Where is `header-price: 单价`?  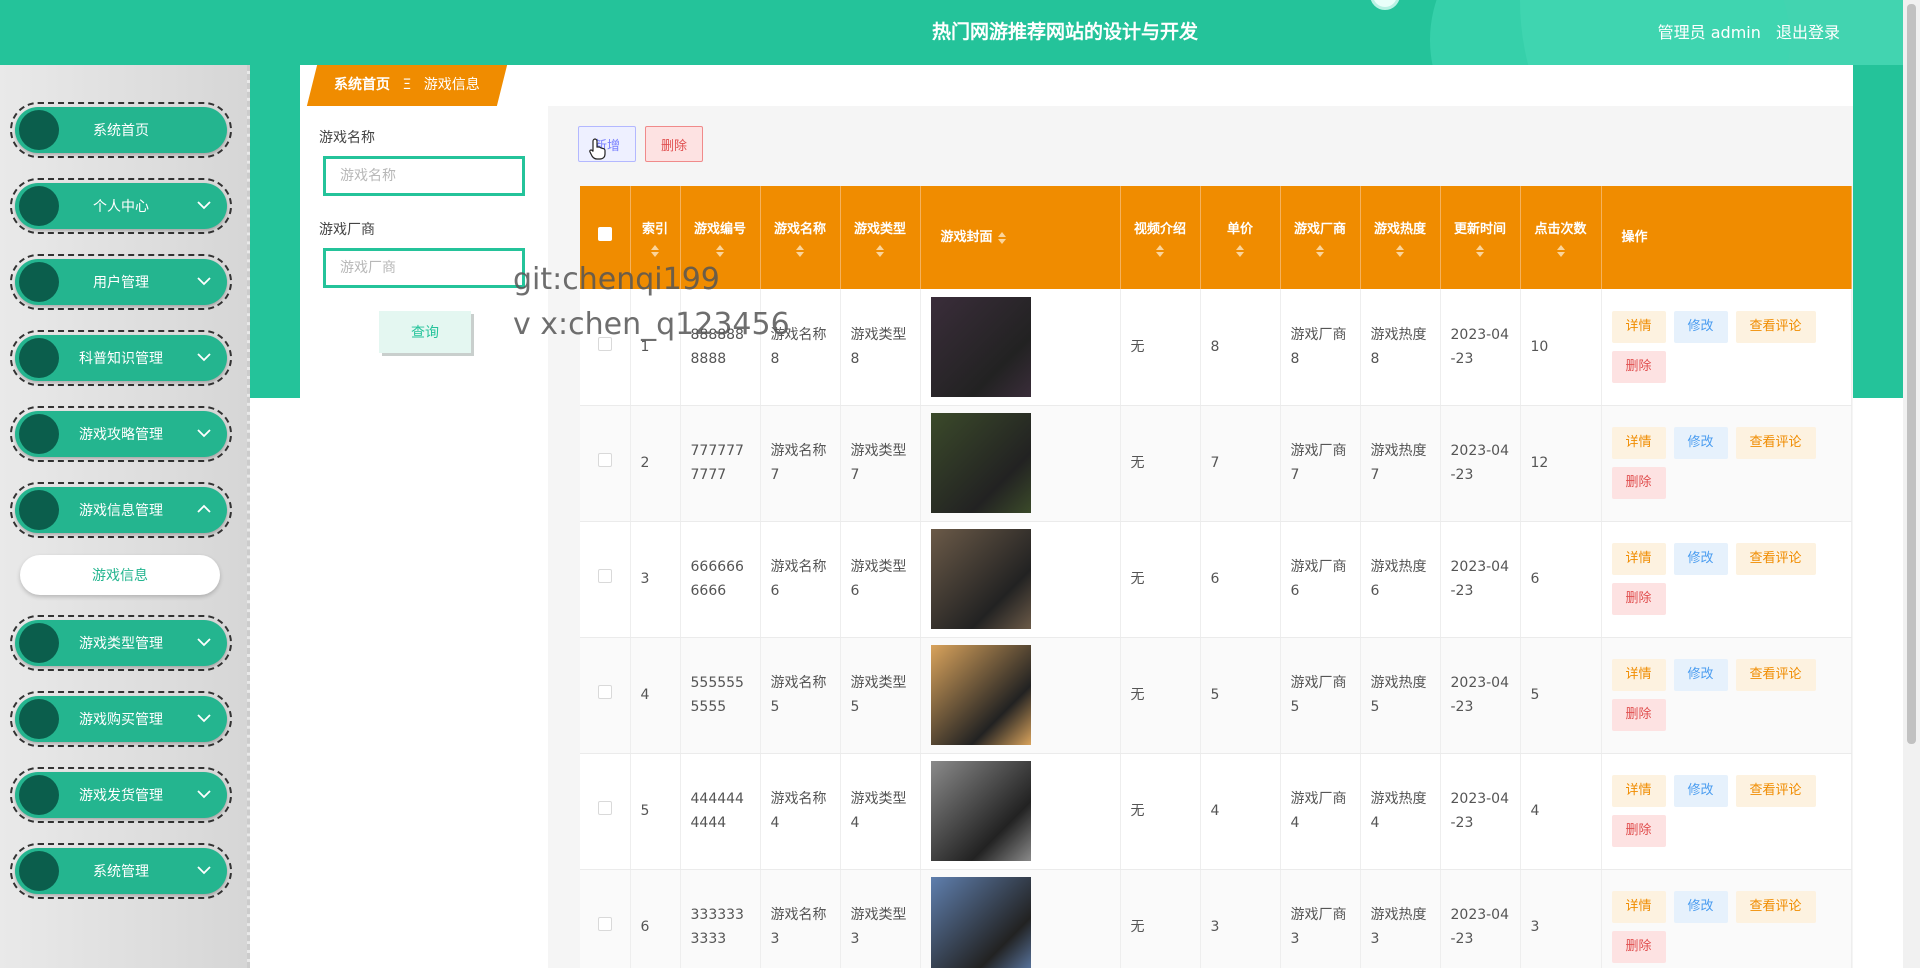
header-price: 单价 is located at coordinates (1240, 237).